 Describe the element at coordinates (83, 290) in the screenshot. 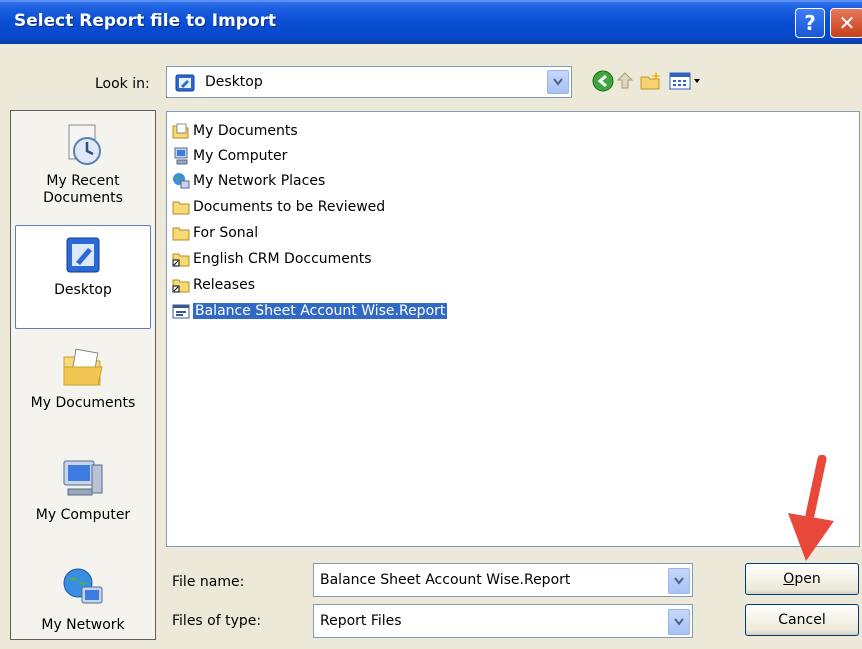

I see `place-label: Desktop` at that location.